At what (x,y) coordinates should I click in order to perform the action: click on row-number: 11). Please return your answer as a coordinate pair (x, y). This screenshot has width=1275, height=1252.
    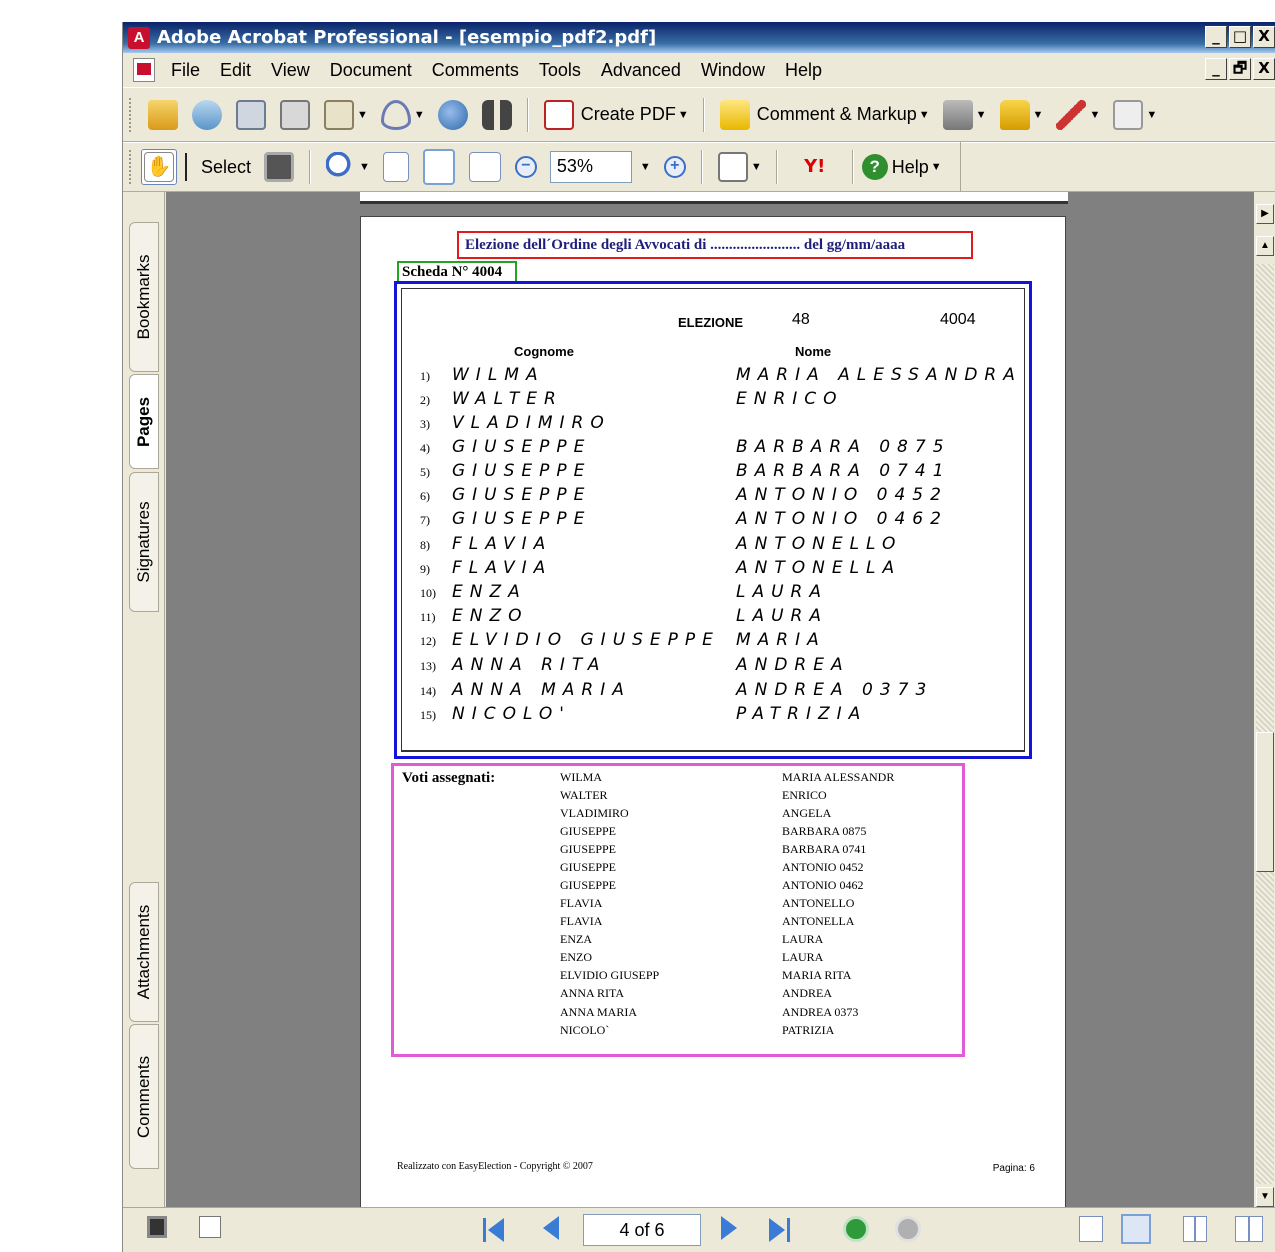
    Looking at the image, I should click on (428, 617).